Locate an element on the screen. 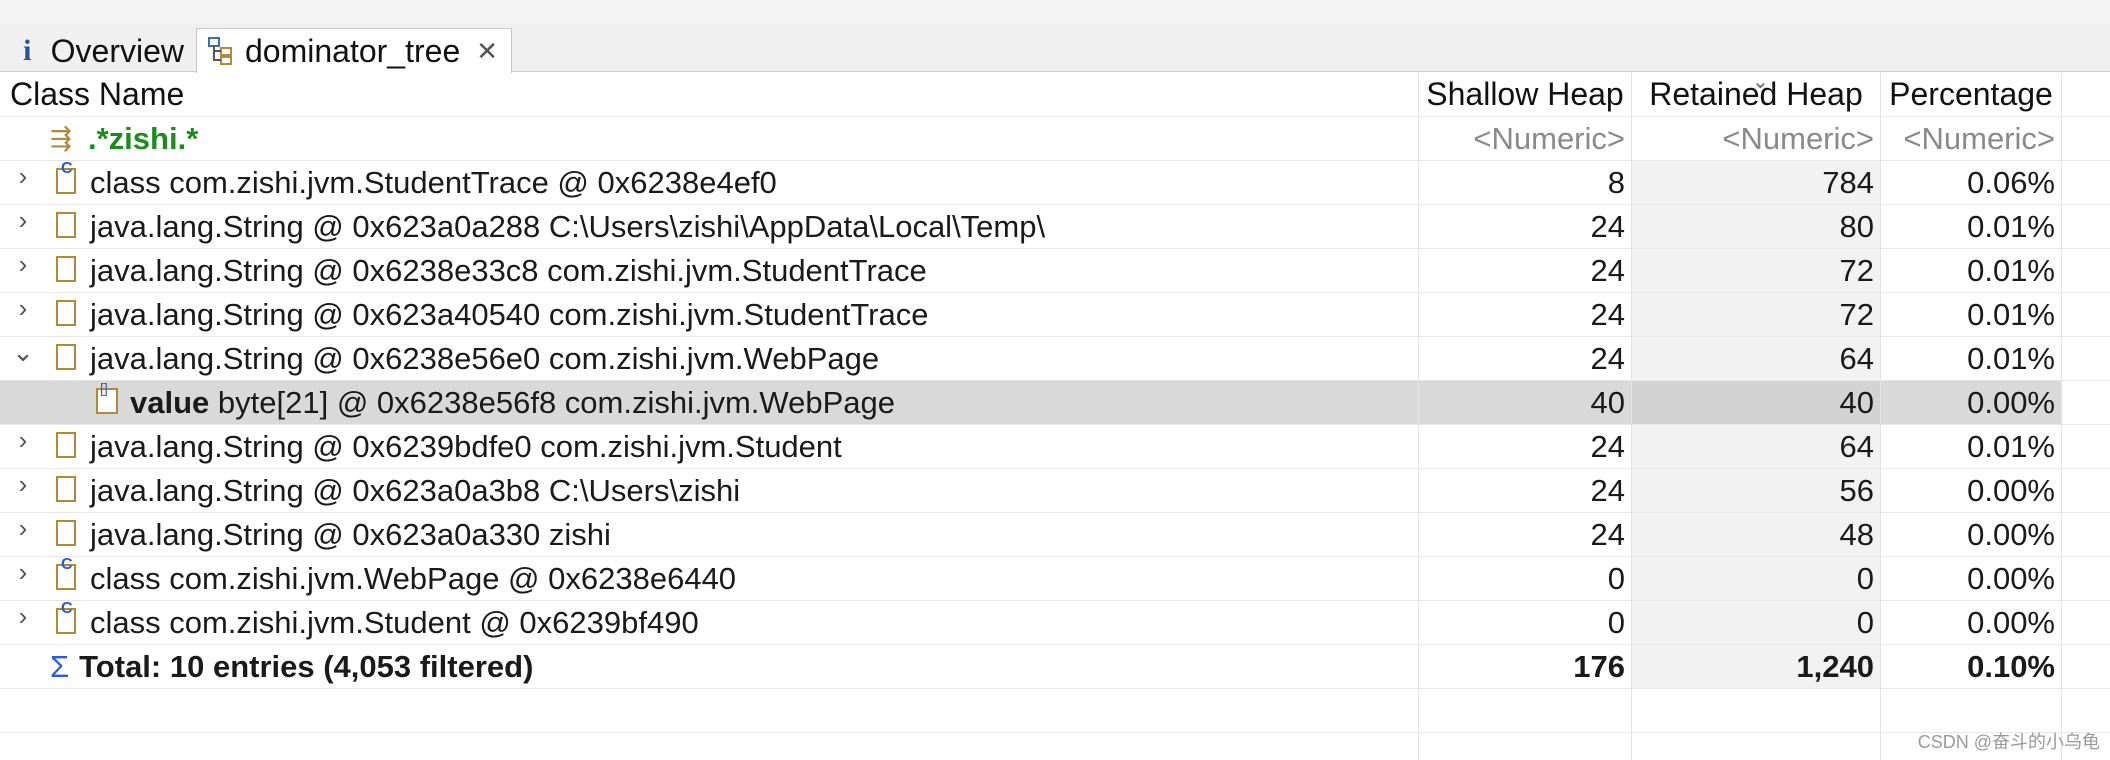 Image resolution: width=2110 pixels, height=760 pixels. tab-overview: i Overview is located at coordinates (100, 51).